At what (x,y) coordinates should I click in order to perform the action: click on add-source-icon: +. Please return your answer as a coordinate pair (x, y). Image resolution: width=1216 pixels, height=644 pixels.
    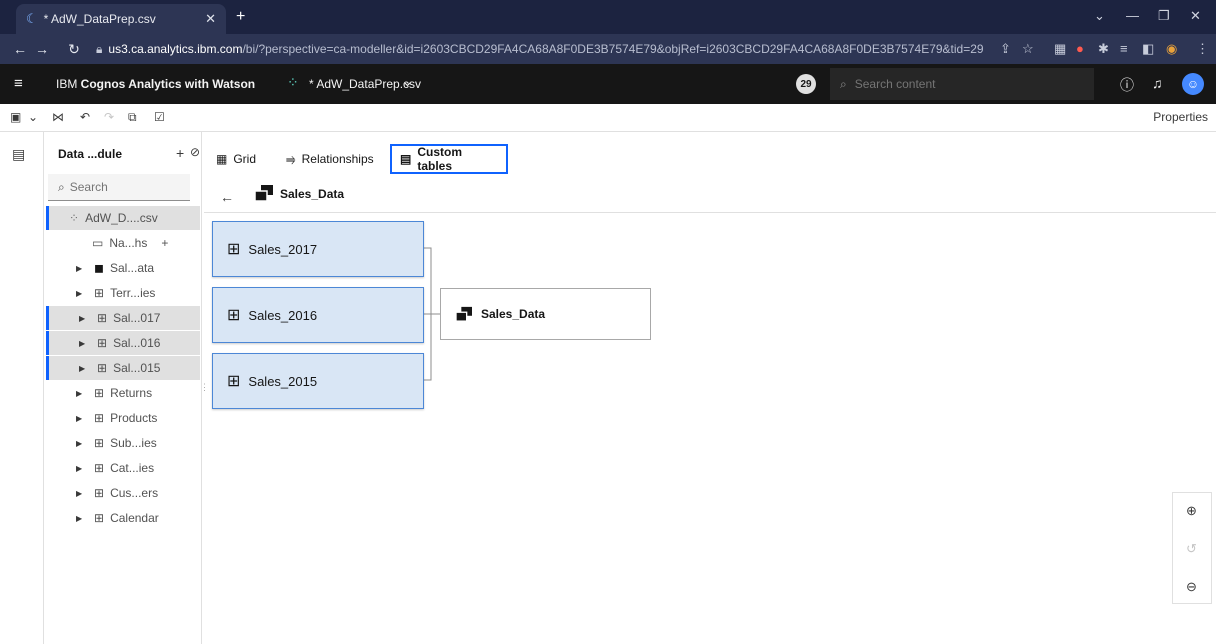
    Looking at the image, I should click on (180, 153).